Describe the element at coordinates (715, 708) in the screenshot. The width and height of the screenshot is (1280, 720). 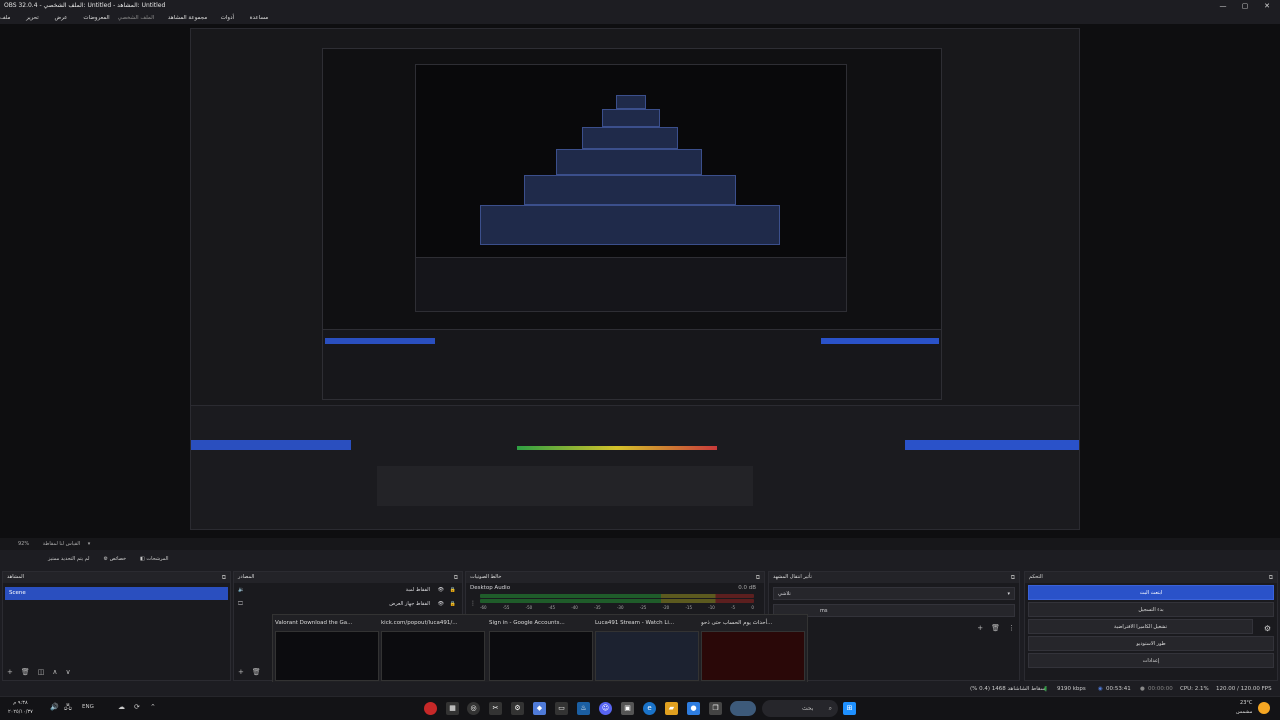
I see `task-view-icon: ❐` at that location.